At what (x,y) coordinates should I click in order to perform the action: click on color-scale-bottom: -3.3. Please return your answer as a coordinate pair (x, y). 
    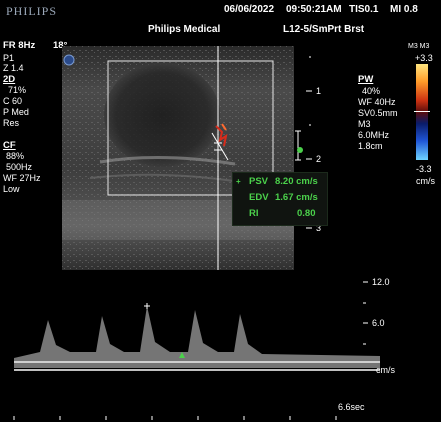
    Looking at the image, I should click on (424, 169).